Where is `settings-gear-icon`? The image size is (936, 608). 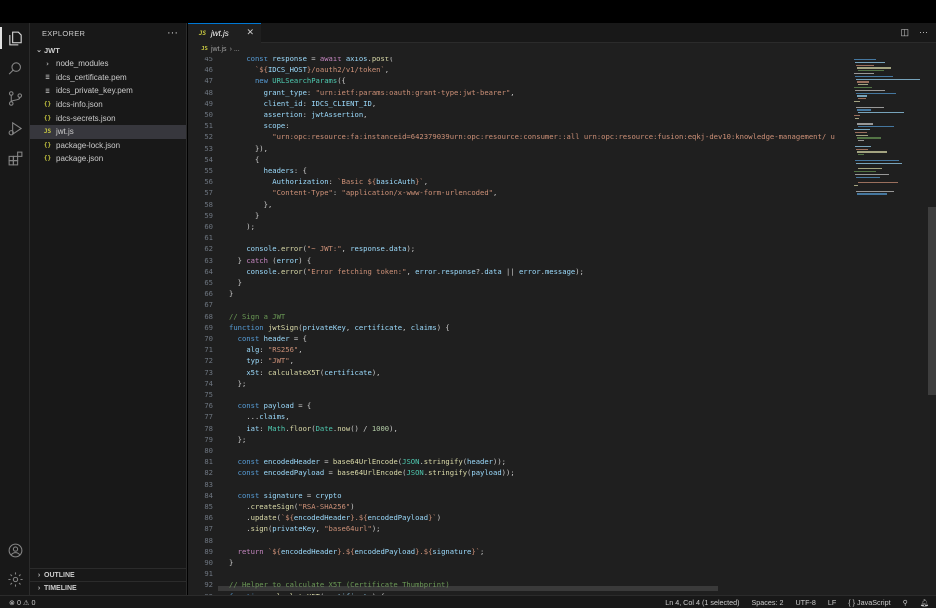
settings-gear-icon is located at coordinates (15, 579).